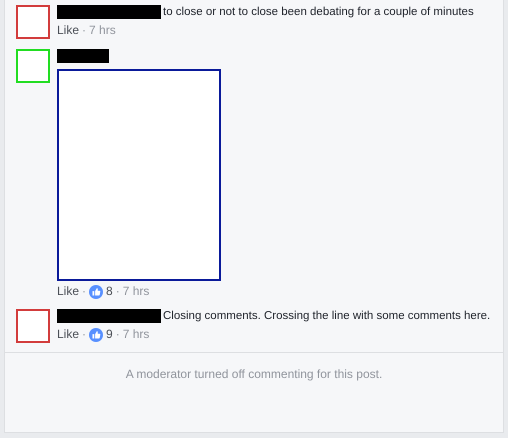 The width and height of the screenshot is (508, 438). What do you see at coordinates (318, 12) in the screenshot?
I see `comment-text: to close or not to close been debating for a couple of minutes` at bounding box center [318, 12].